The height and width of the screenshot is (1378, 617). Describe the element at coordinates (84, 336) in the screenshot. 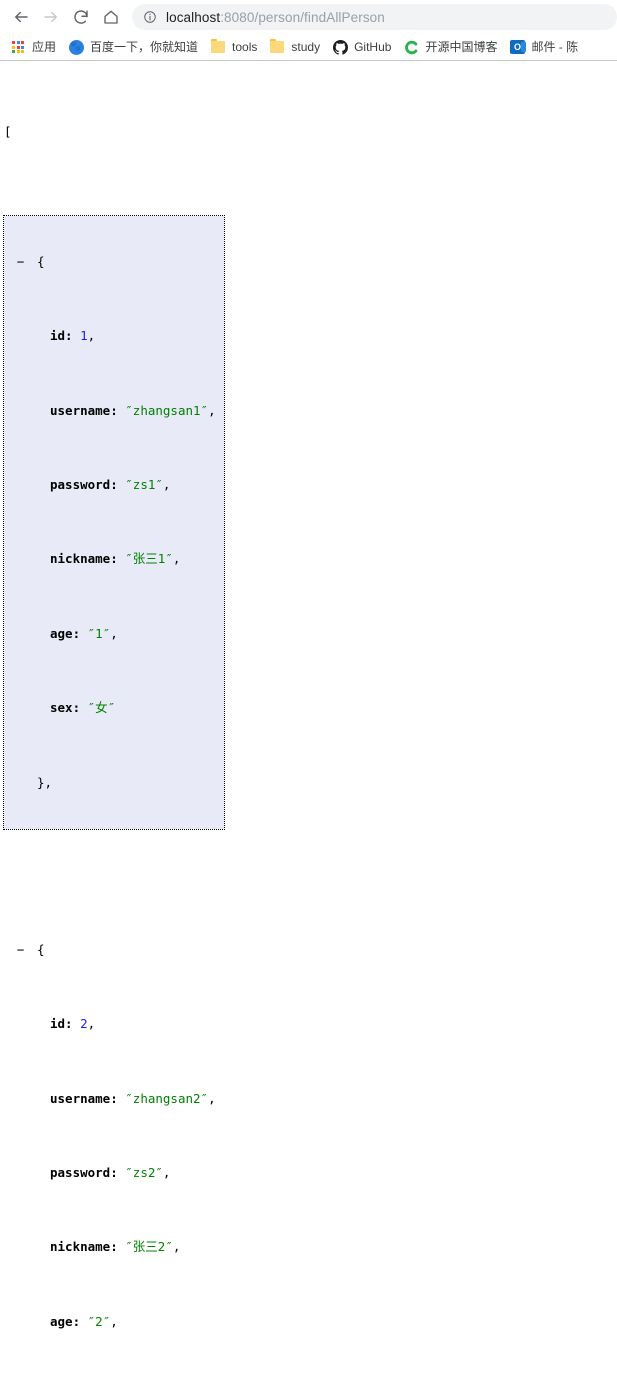

I see `value-id: 1` at that location.